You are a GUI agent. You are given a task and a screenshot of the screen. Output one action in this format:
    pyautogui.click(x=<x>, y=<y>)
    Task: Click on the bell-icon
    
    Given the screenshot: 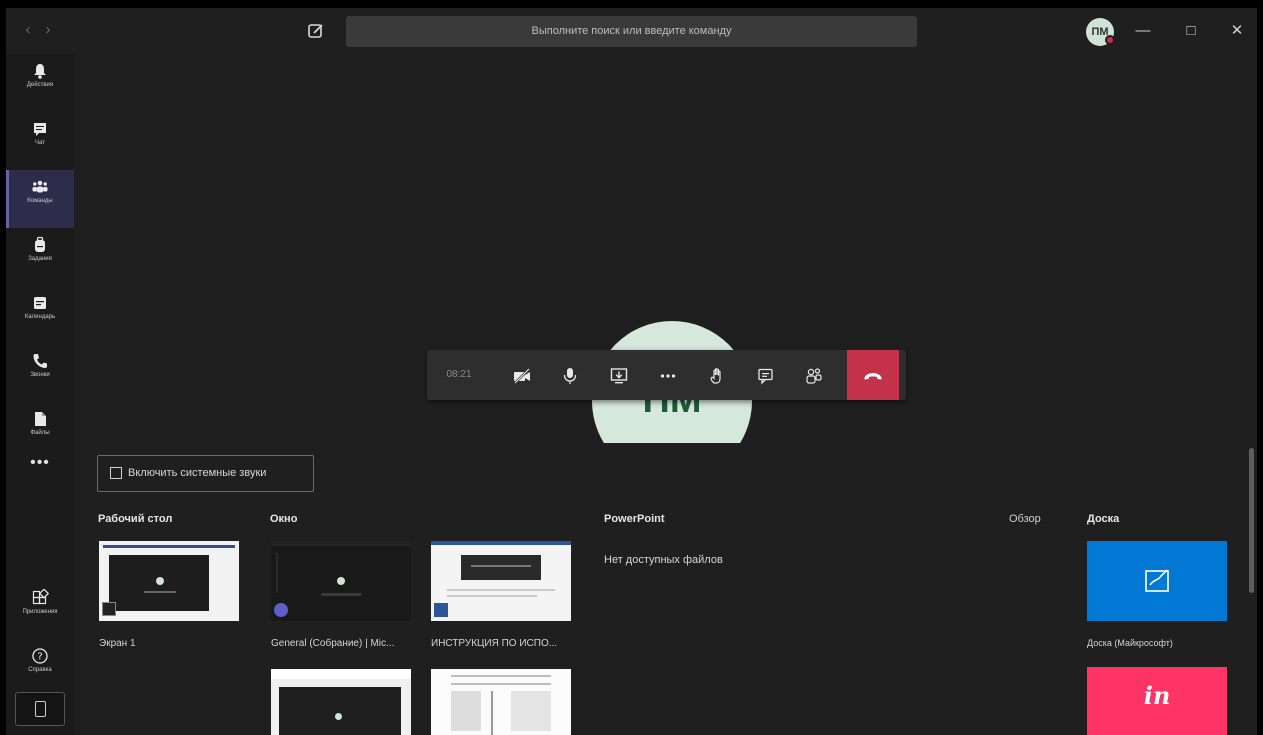 What is the action you would take?
    pyautogui.click(x=40, y=71)
    